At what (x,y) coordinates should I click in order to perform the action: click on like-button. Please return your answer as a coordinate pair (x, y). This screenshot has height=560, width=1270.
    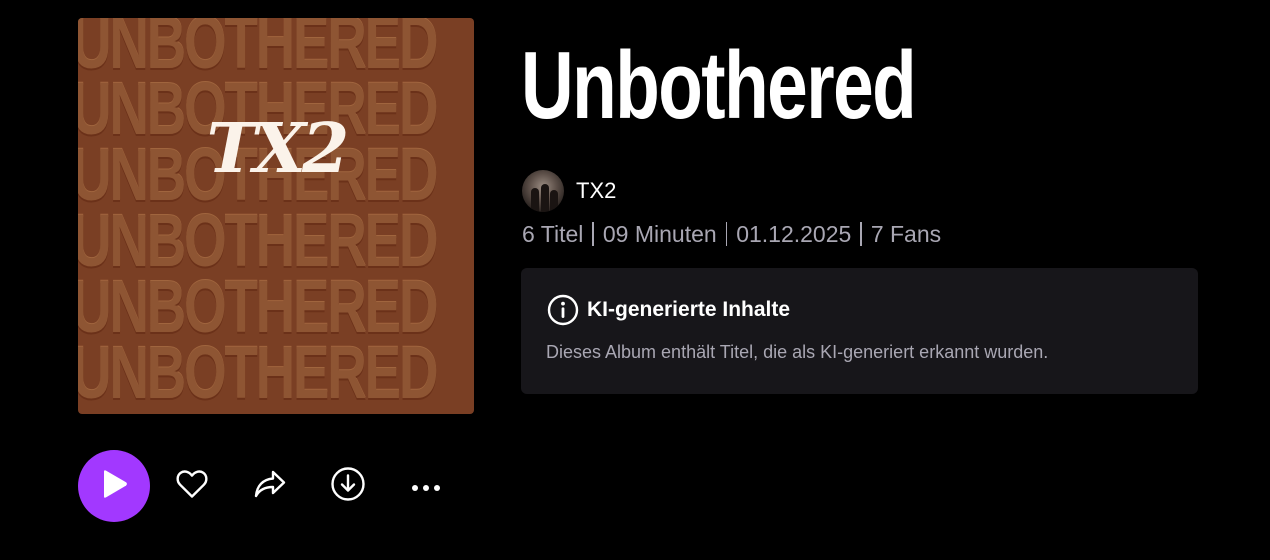
    Looking at the image, I should click on (192, 486).